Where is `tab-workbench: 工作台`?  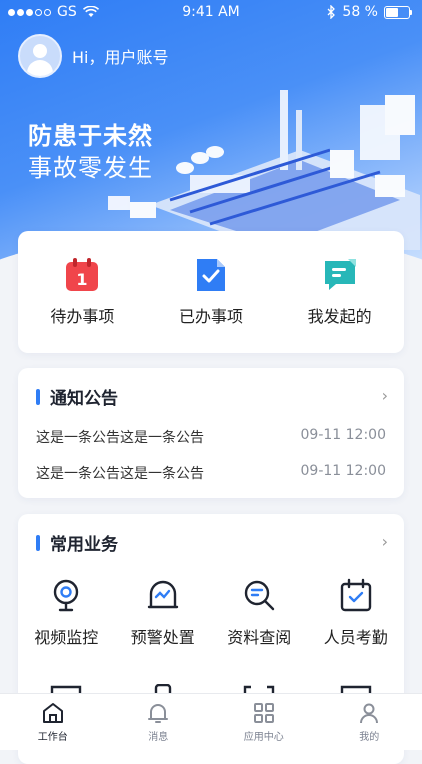 tab-workbench: 工作台 is located at coordinates (53, 722).